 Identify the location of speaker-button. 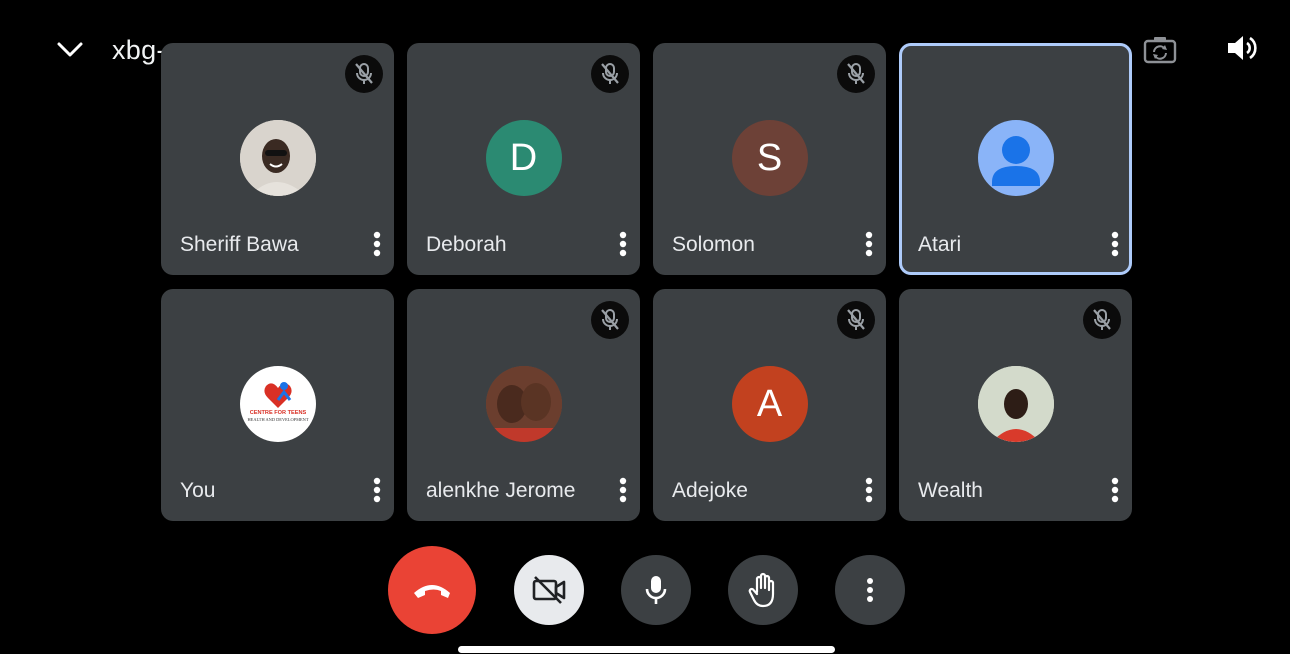
(1242, 48).